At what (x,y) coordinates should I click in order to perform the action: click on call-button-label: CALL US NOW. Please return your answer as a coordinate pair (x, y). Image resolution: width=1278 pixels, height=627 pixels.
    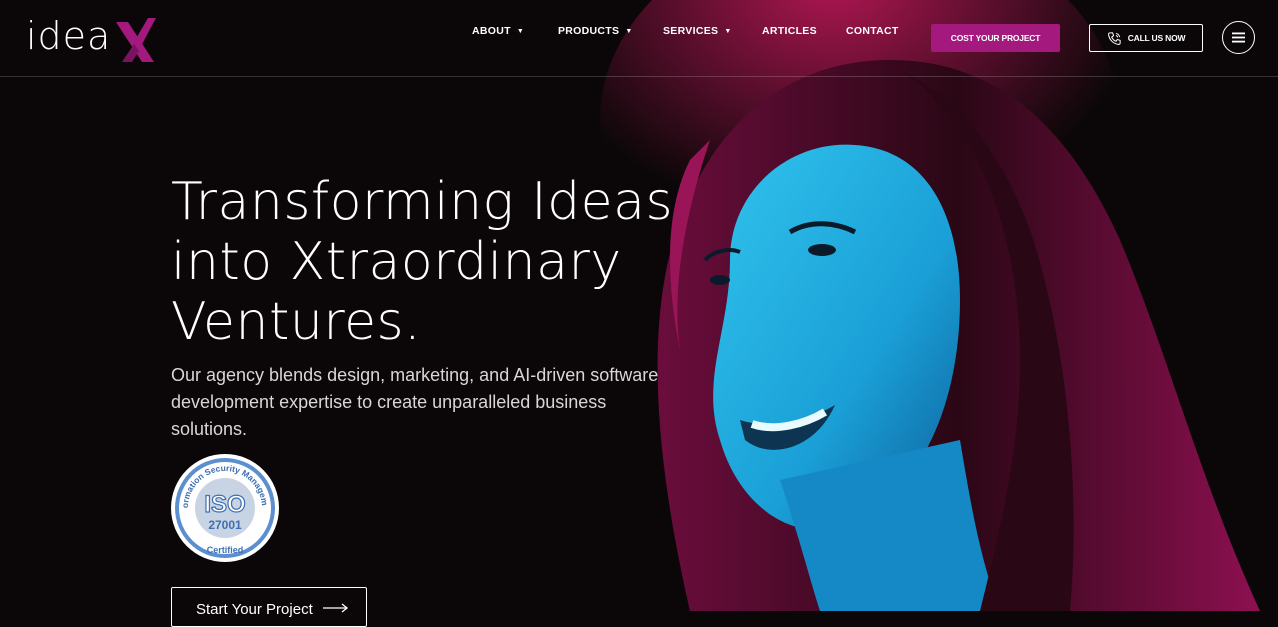
    Looking at the image, I should click on (1156, 38).